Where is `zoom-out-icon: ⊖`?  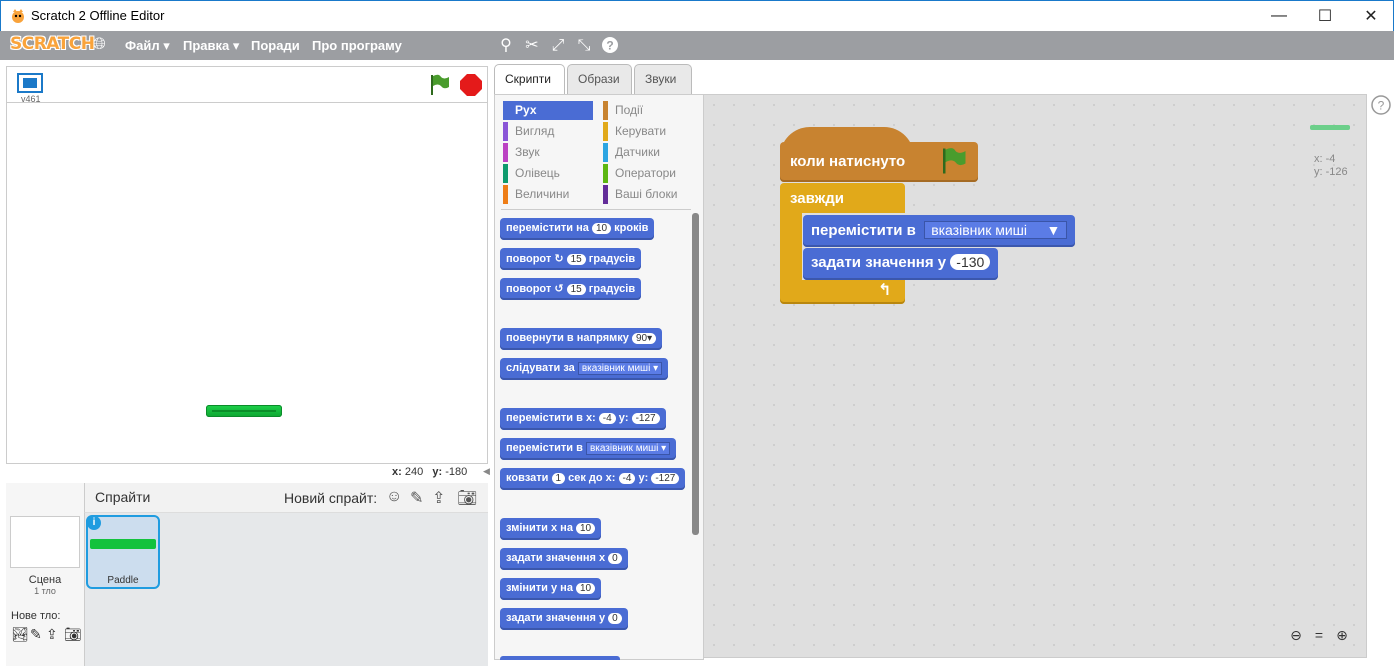
zoom-out-icon: ⊖ is located at coordinates (1296, 635).